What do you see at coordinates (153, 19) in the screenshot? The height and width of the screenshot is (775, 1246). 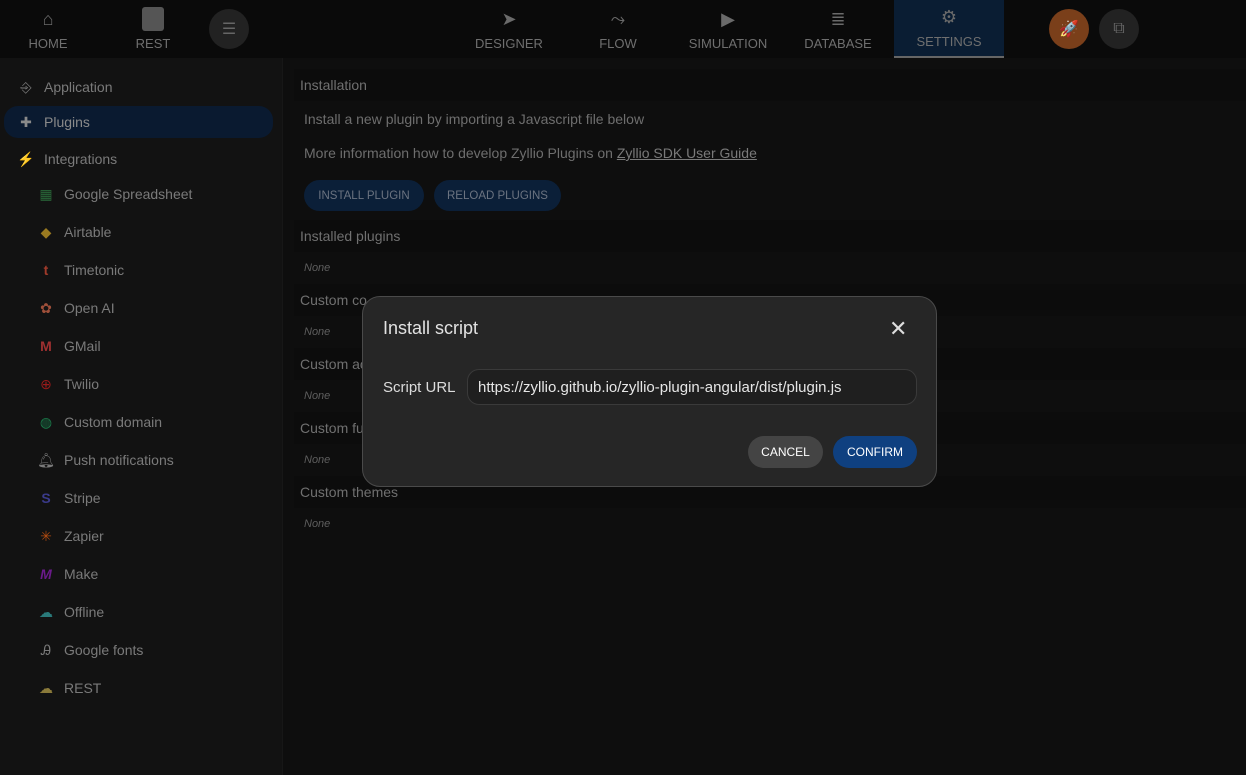 I see `document-icon` at bounding box center [153, 19].